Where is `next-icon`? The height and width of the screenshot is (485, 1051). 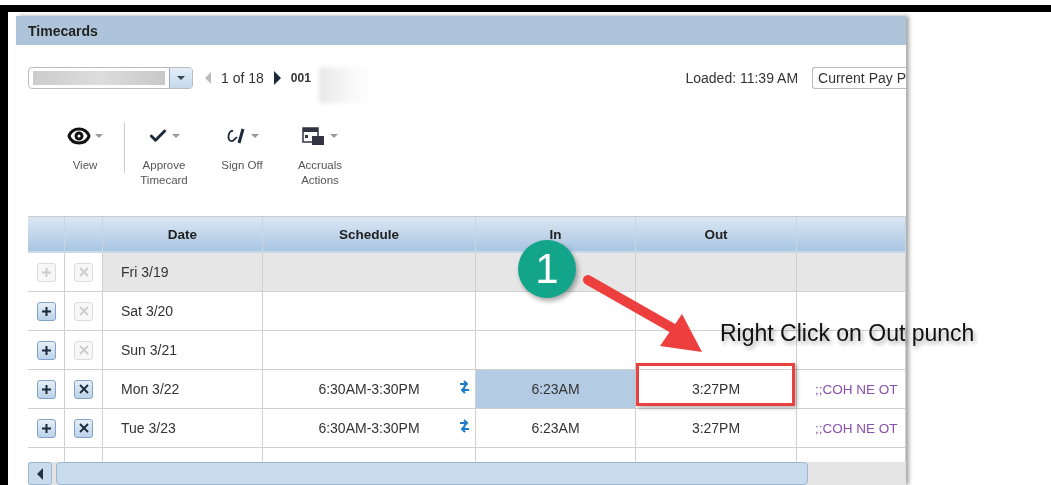
next-icon is located at coordinates (277, 78).